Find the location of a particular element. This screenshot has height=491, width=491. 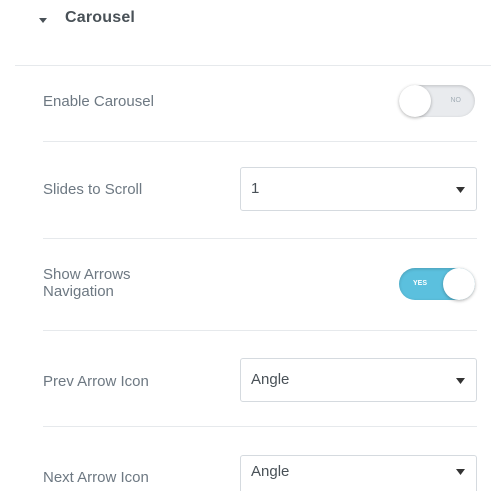

select-value: 1 is located at coordinates (255, 188).